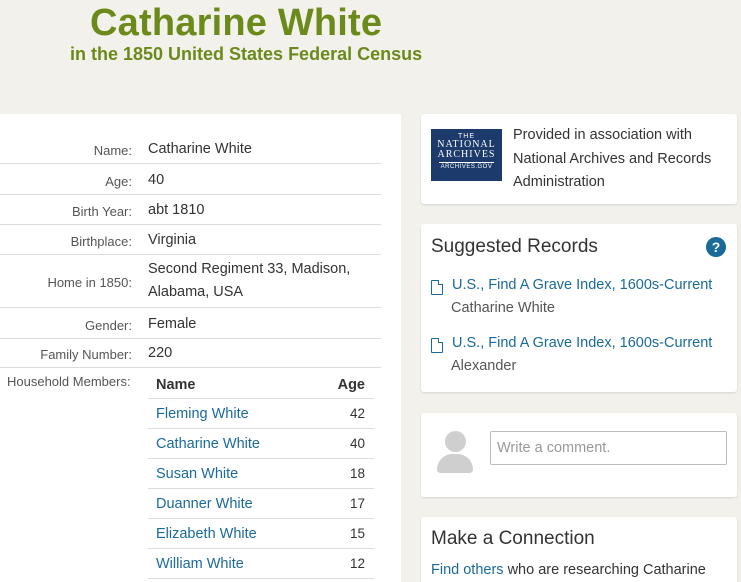 The height and width of the screenshot is (582, 741). What do you see at coordinates (466, 166) in the screenshot?
I see `logo-line: ARCHIVES.GOV` at bounding box center [466, 166].